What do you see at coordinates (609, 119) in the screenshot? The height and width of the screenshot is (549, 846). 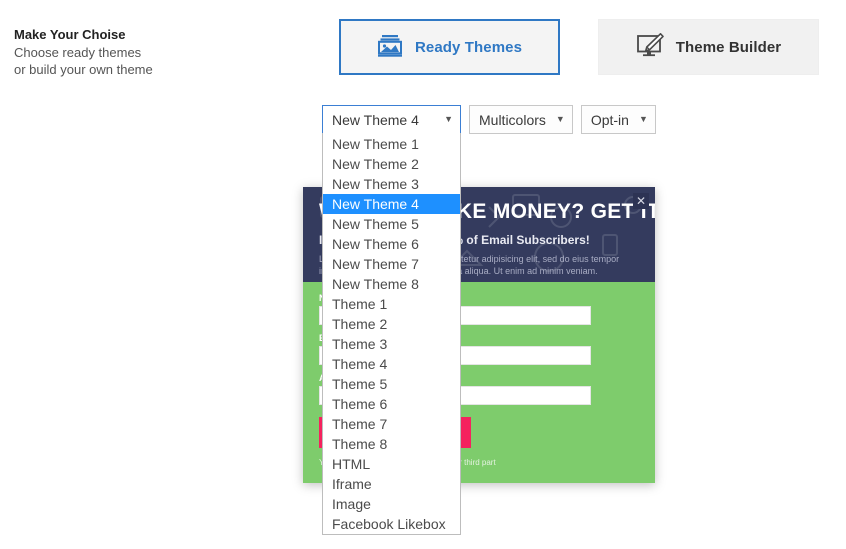 I see `type-select-value: Opt-in` at bounding box center [609, 119].